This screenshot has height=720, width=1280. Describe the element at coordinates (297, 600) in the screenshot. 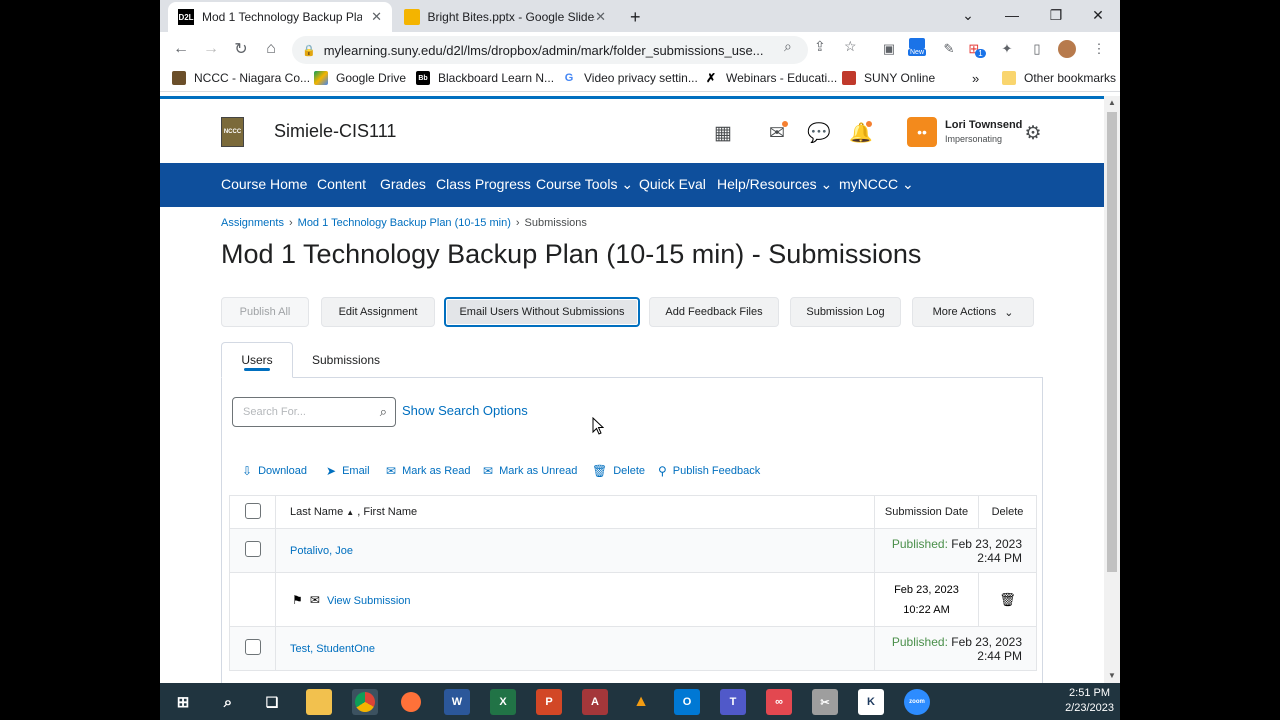

I see `flag-icon: ⚑` at that location.